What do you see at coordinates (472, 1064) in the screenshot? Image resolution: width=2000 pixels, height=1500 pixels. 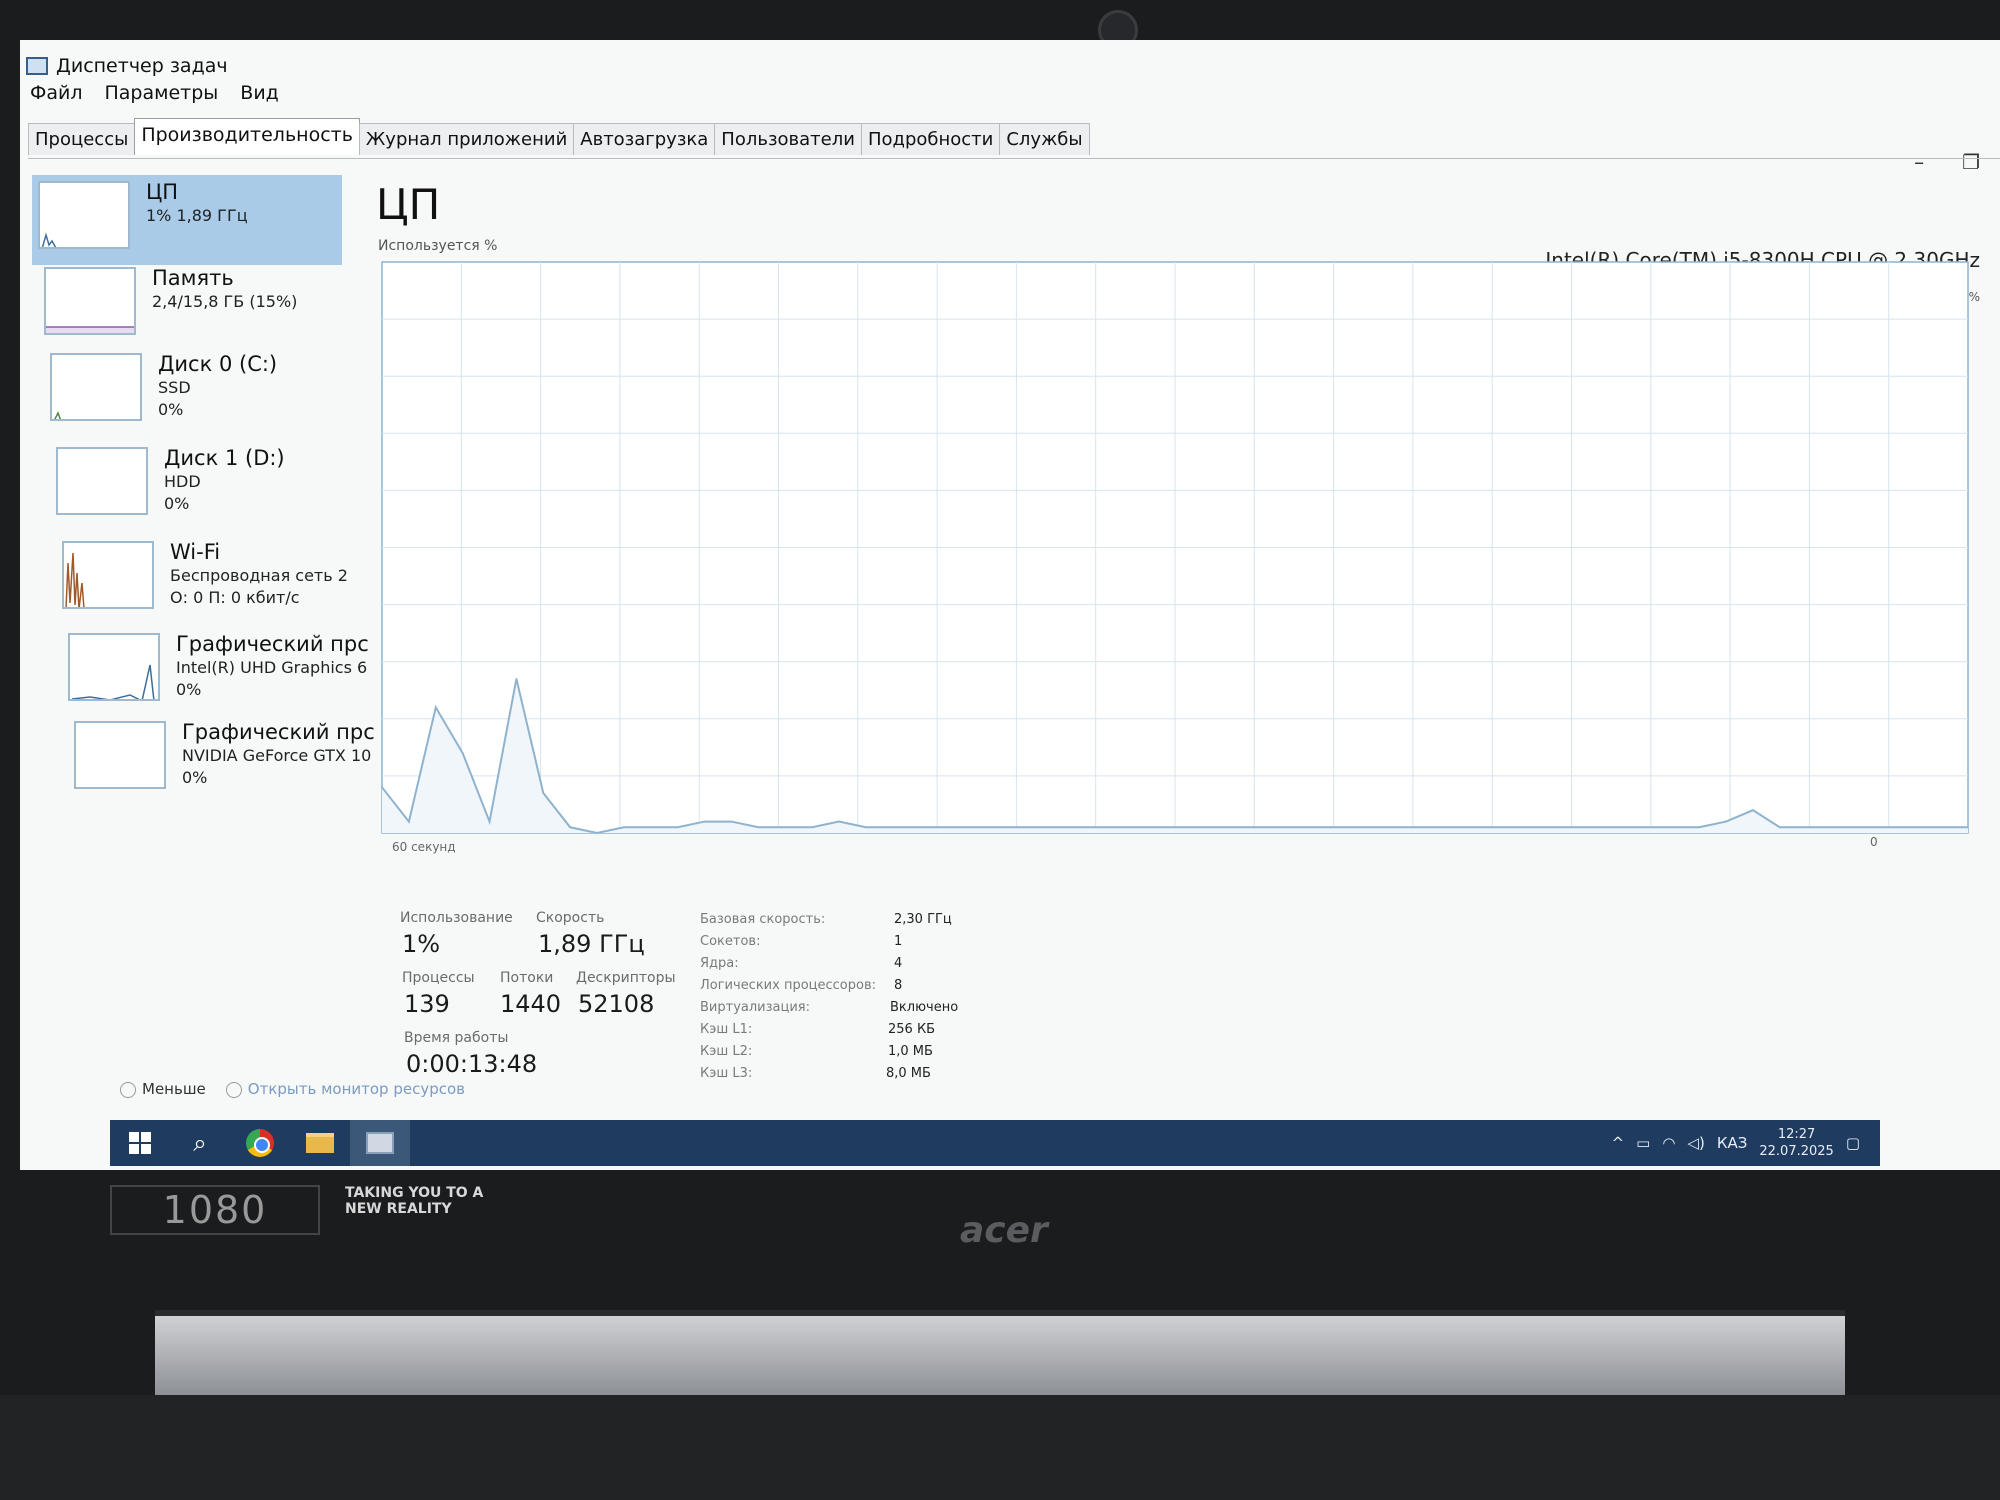 I see `uptime-value: 0:00:13:48` at bounding box center [472, 1064].